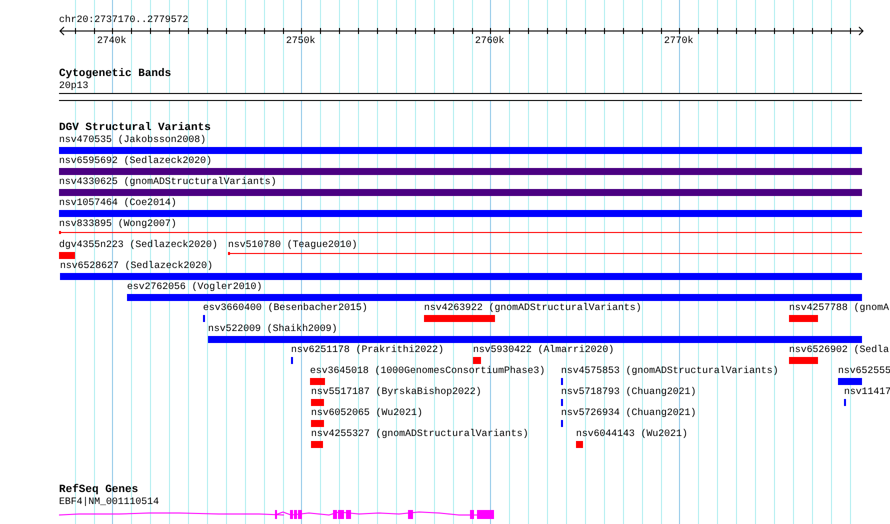 Image resolution: width=890 pixels, height=524 pixels. Describe the element at coordinates (273, 329) in the screenshot. I see `variant-label: nsv522009 (Shaikh2009)` at that location.